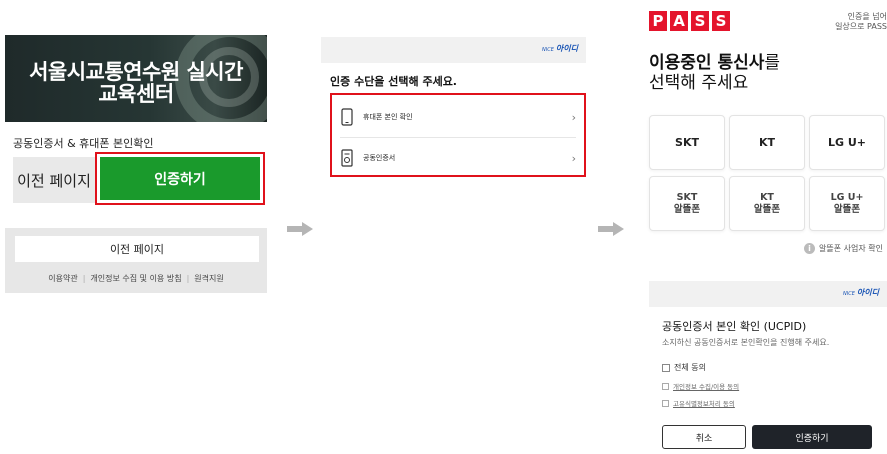 This screenshot has width=887, height=454. Describe the element at coordinates (679, 21) in the screenshot. I see `pass-logo-letter: A` at that location.